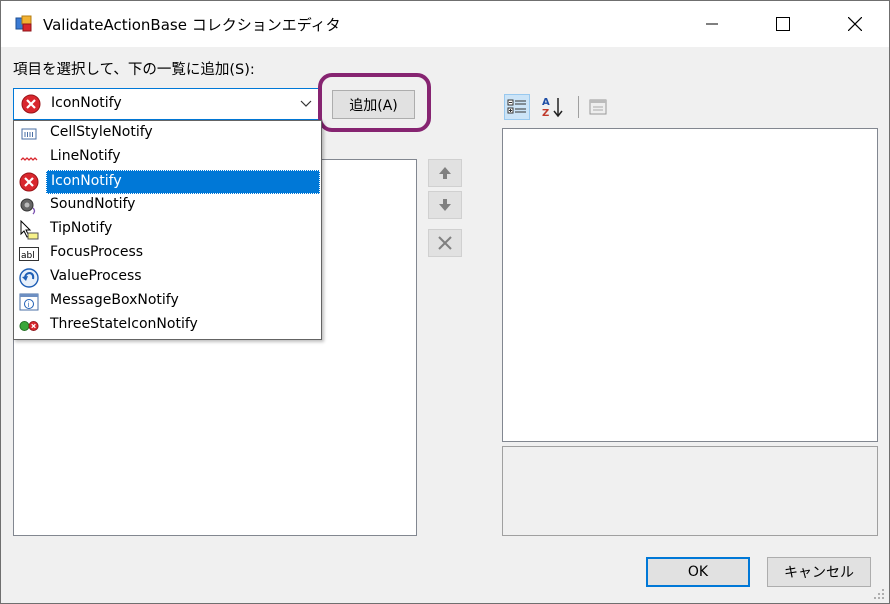 The height and width of the screenshot is (604, 890). Describe the element at coordinates (101, 132) in the screenshot. I see `dropdown-item-label: CellStyleNotify` at that location.